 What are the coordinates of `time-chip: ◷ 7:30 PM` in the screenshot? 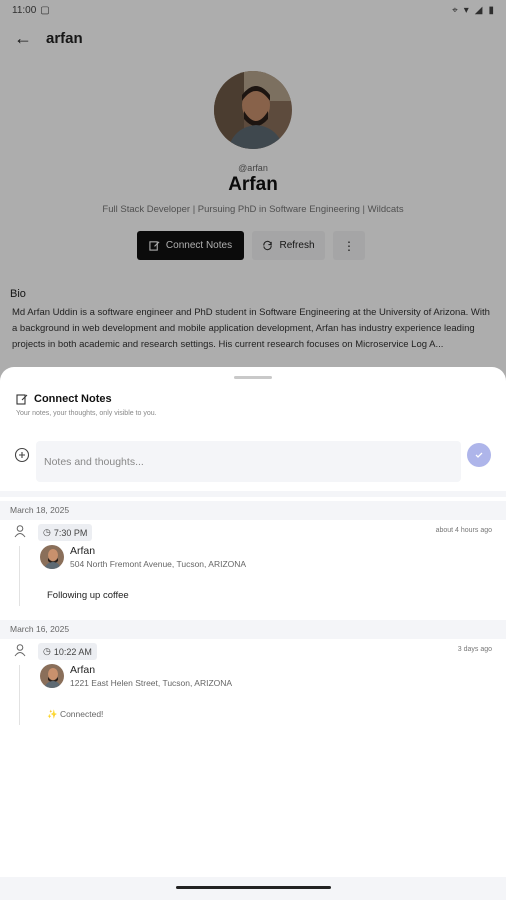 It's located at (65, 532).